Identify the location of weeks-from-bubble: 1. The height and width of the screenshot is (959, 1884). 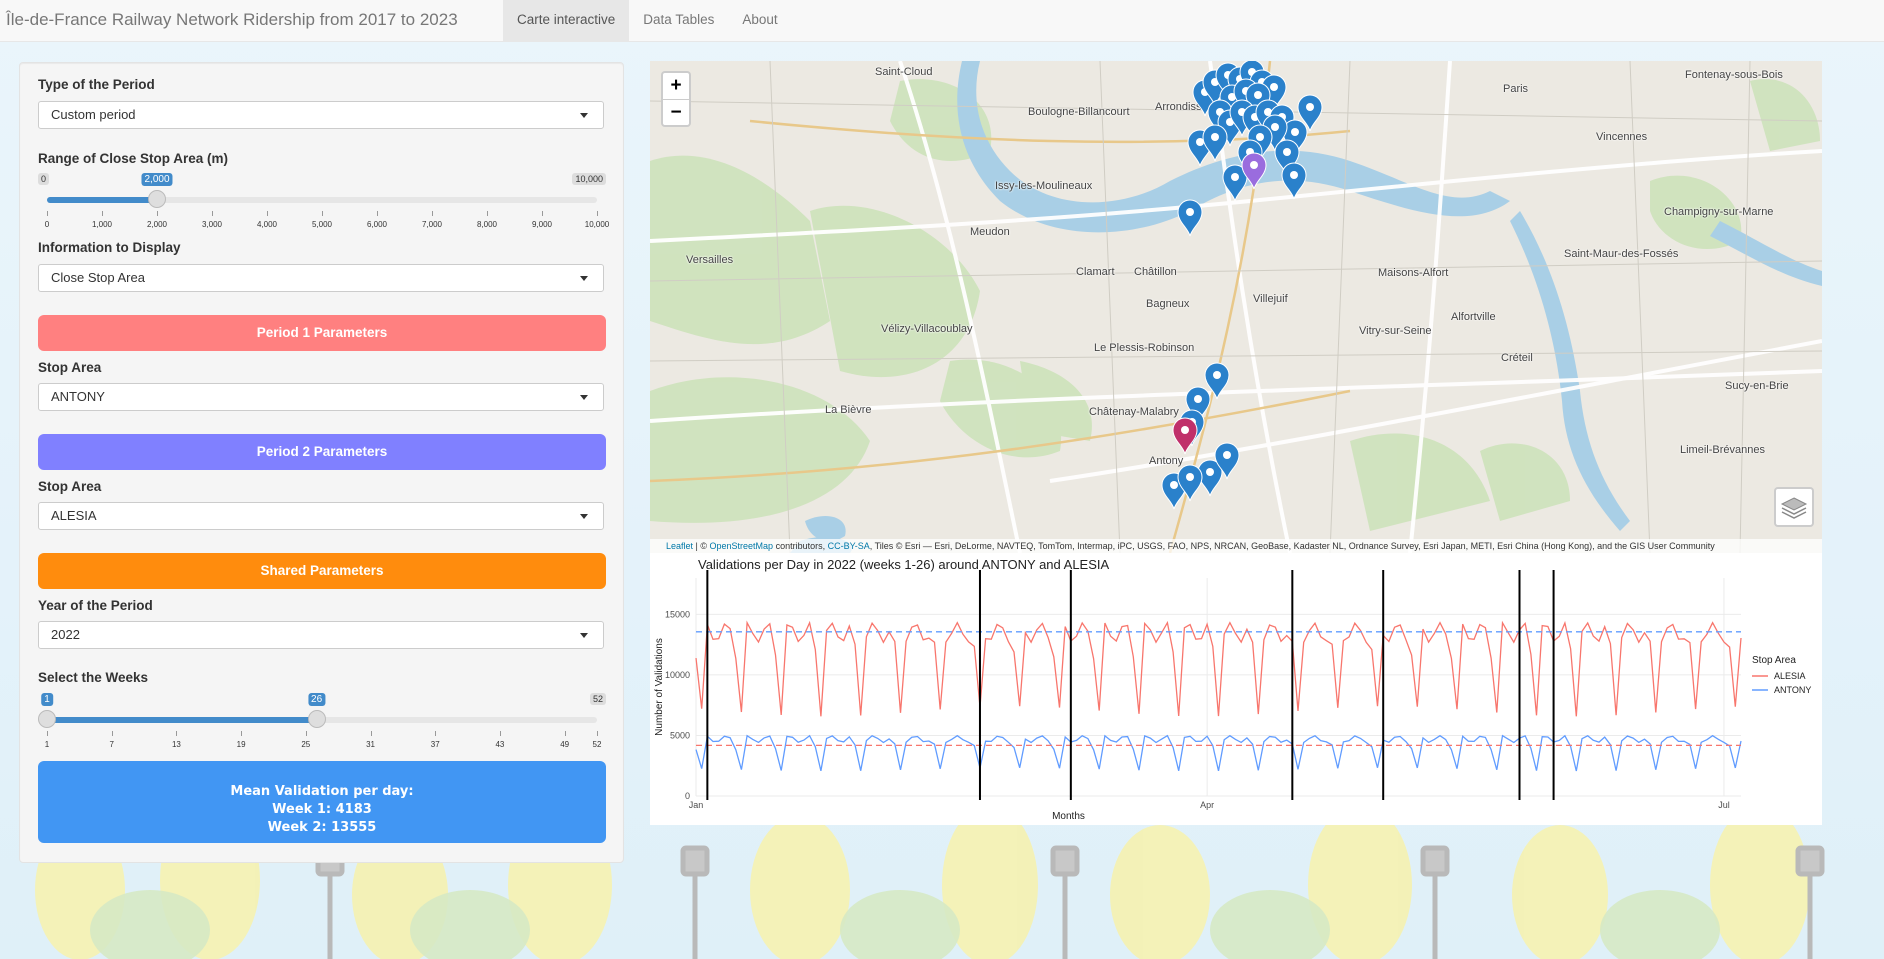
(47, 699).